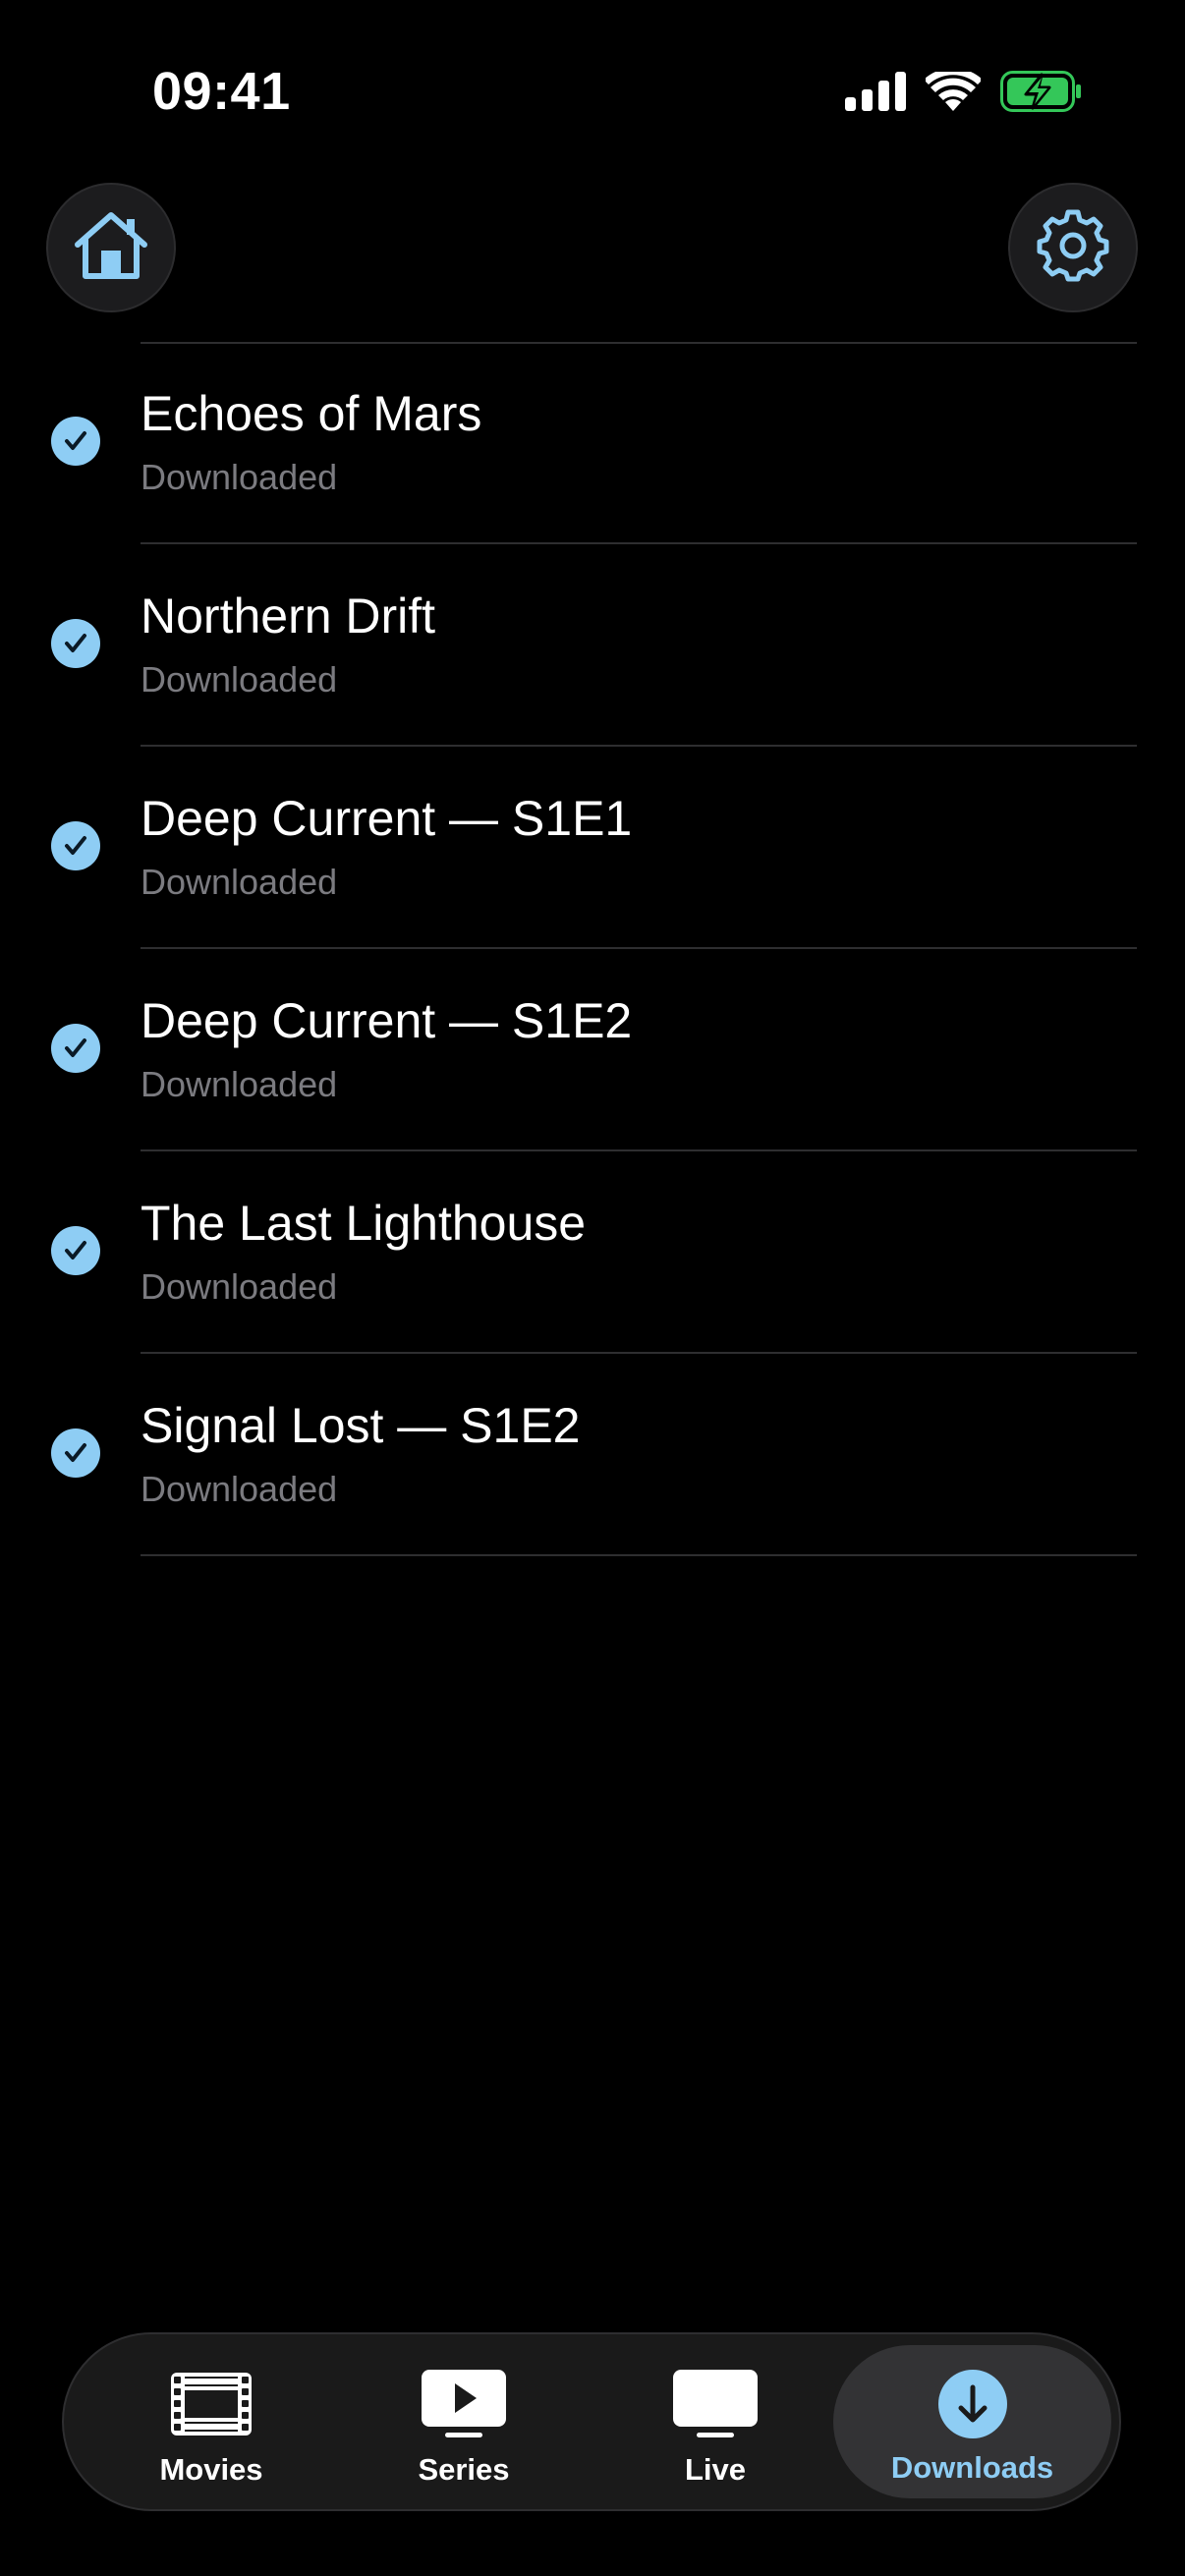 This screenshot has width=1185, height=2576. I want to click on tab-bar: Movies Series Live Downloads, so click(592, 2421).